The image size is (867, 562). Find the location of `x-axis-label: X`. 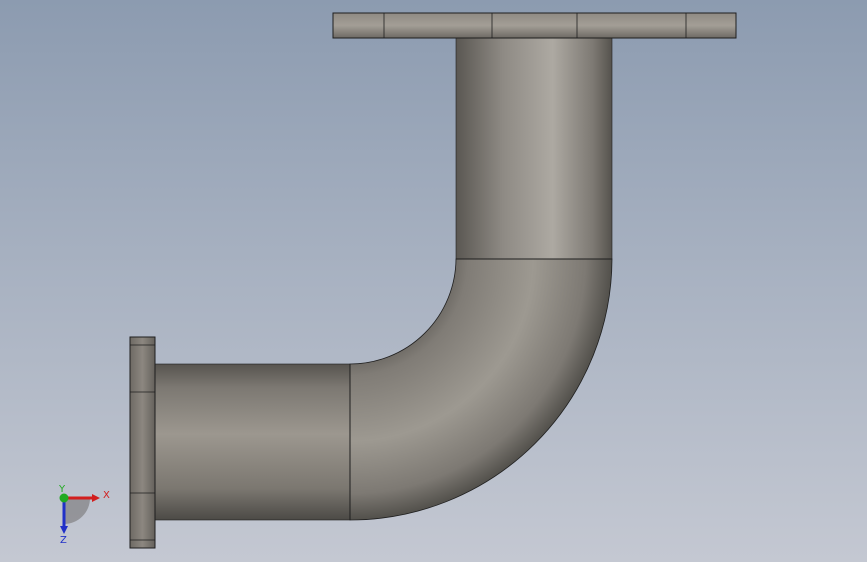

x-axis-label: X is located at coordinates (106, 495).